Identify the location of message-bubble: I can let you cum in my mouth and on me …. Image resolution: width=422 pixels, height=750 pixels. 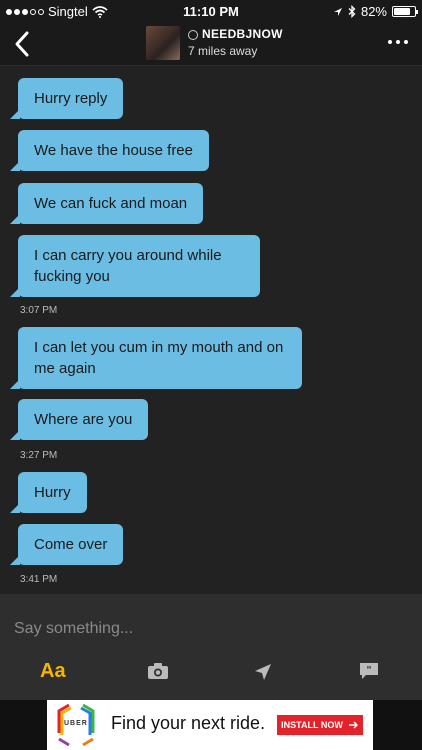
(156, 358).